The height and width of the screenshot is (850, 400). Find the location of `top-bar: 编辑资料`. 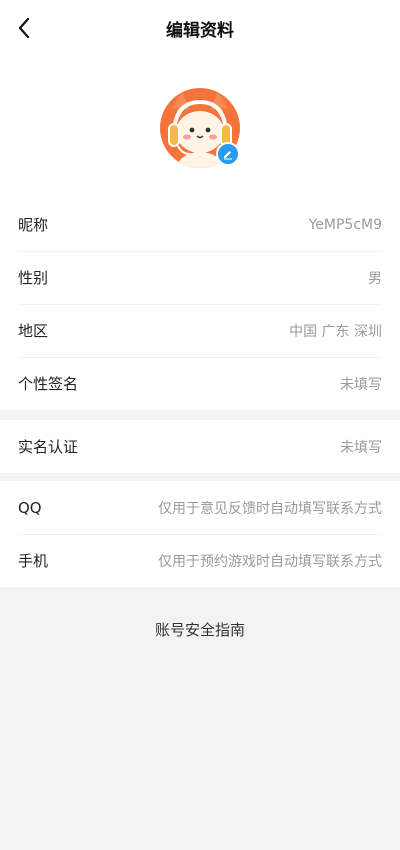

top-bar: 编辑资料 is located at coordinates (200, 28).